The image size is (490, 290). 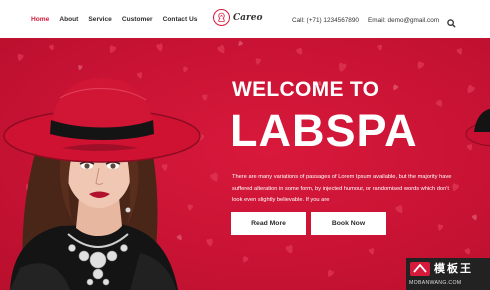 What do you see at coordinates (248, 17) in the screenshot?
I see `brand-name: Careo` at bounding box center [248, 17].